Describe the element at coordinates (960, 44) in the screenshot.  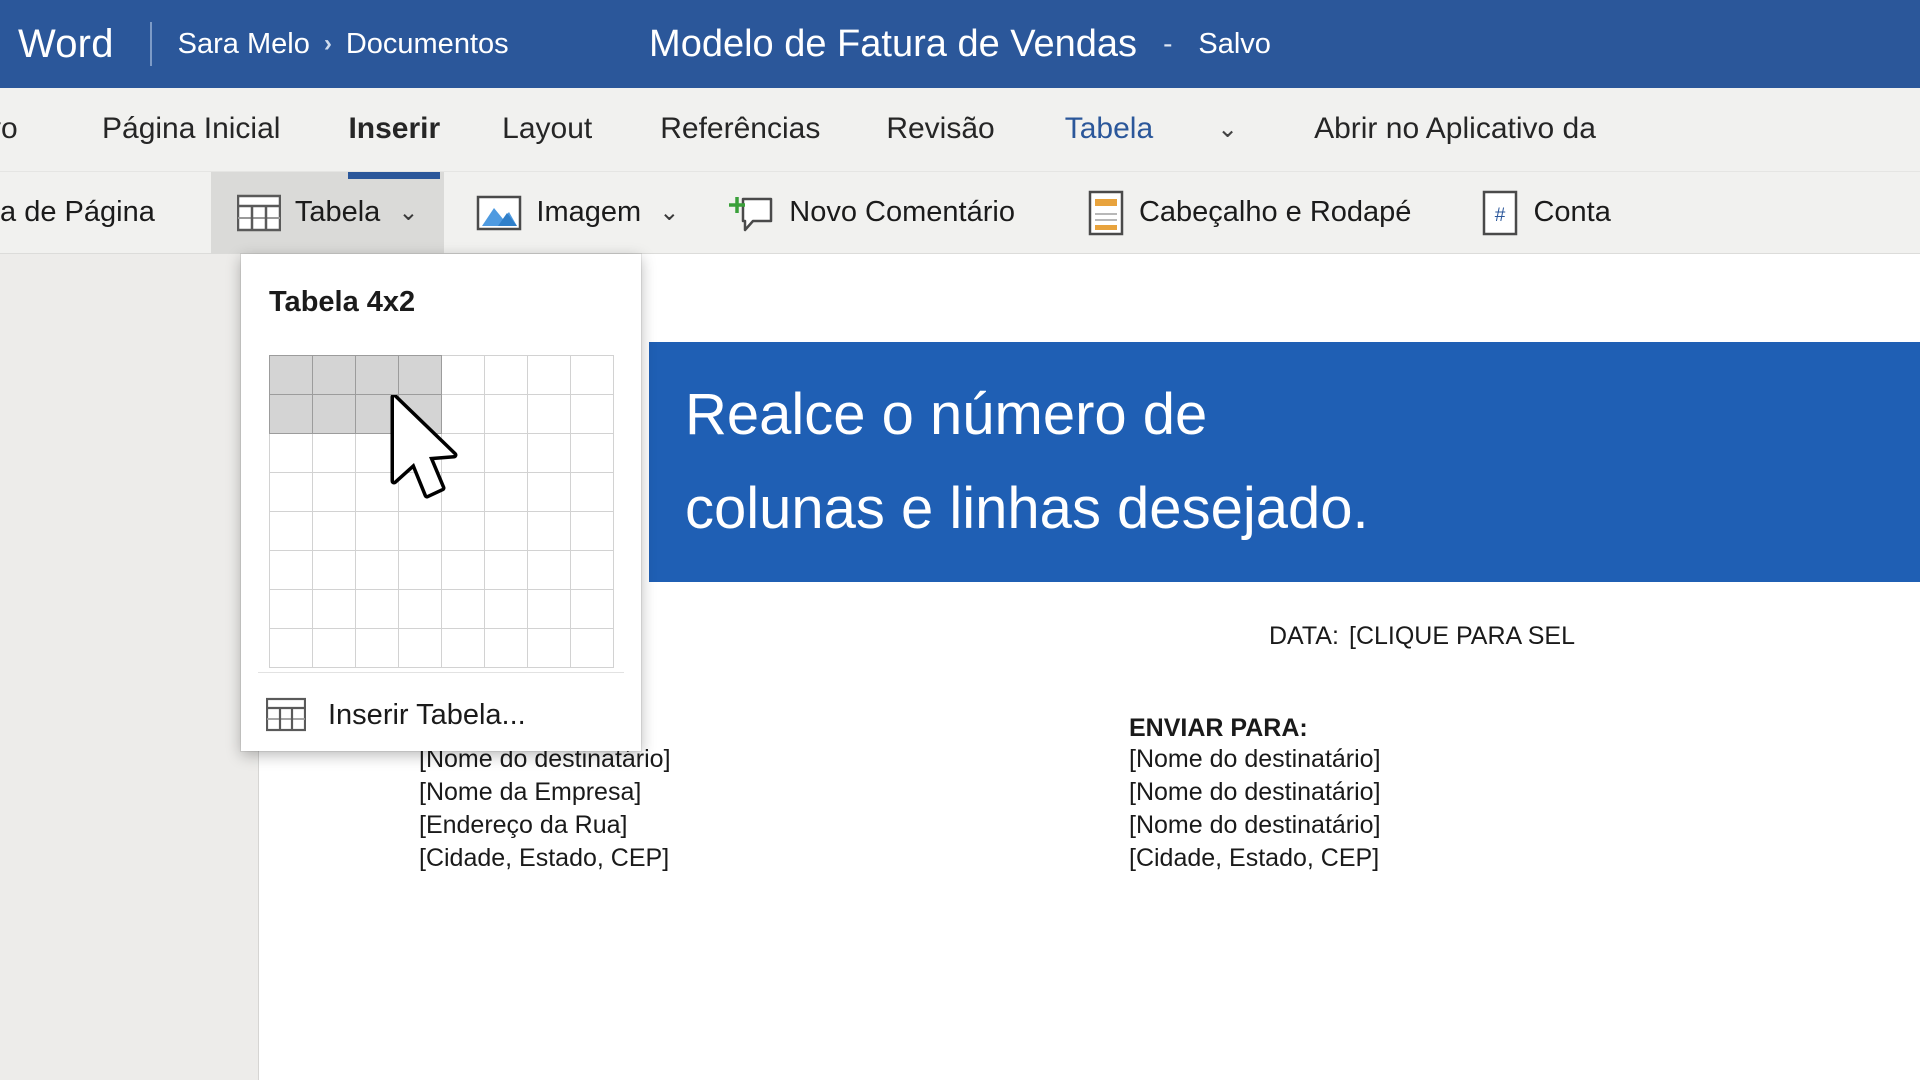
I see `title-bar: Word Sara Melo › Documentos` at that location.